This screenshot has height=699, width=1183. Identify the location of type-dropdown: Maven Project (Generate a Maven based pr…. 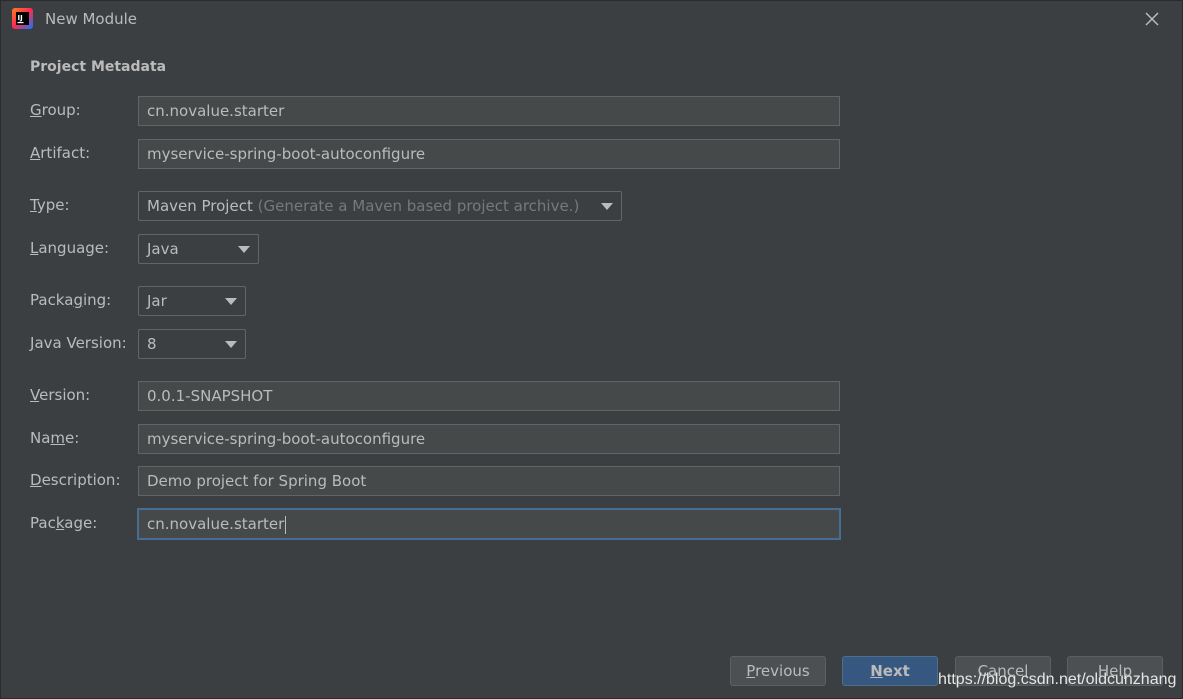
(380, 206).